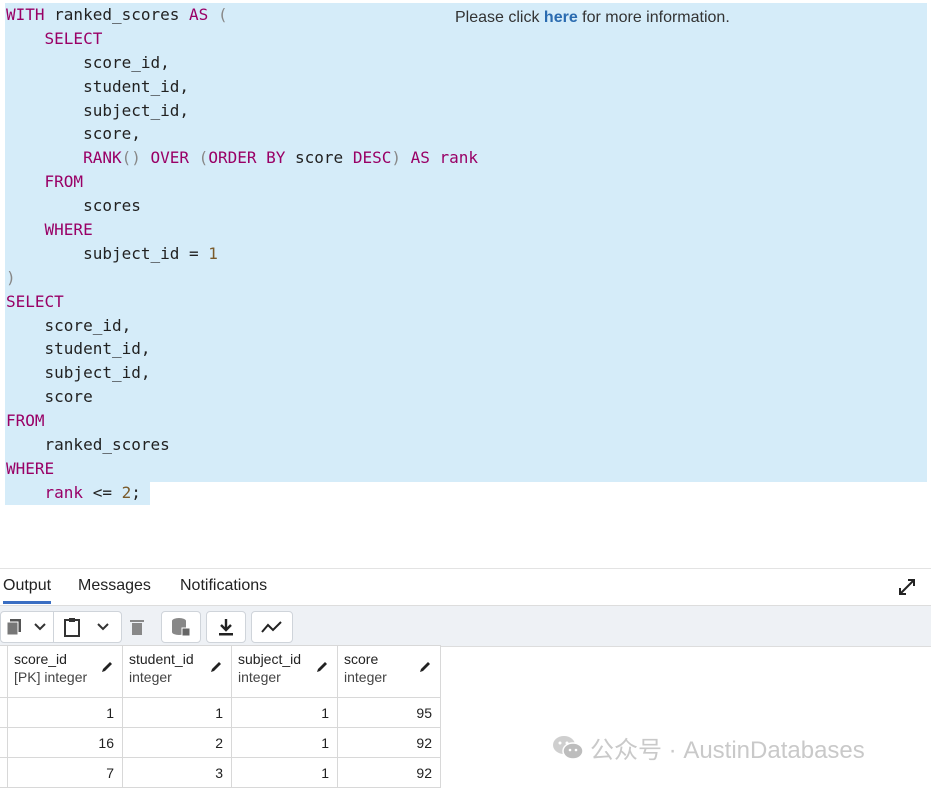  I want to click on paste-button, so click(72, 627).